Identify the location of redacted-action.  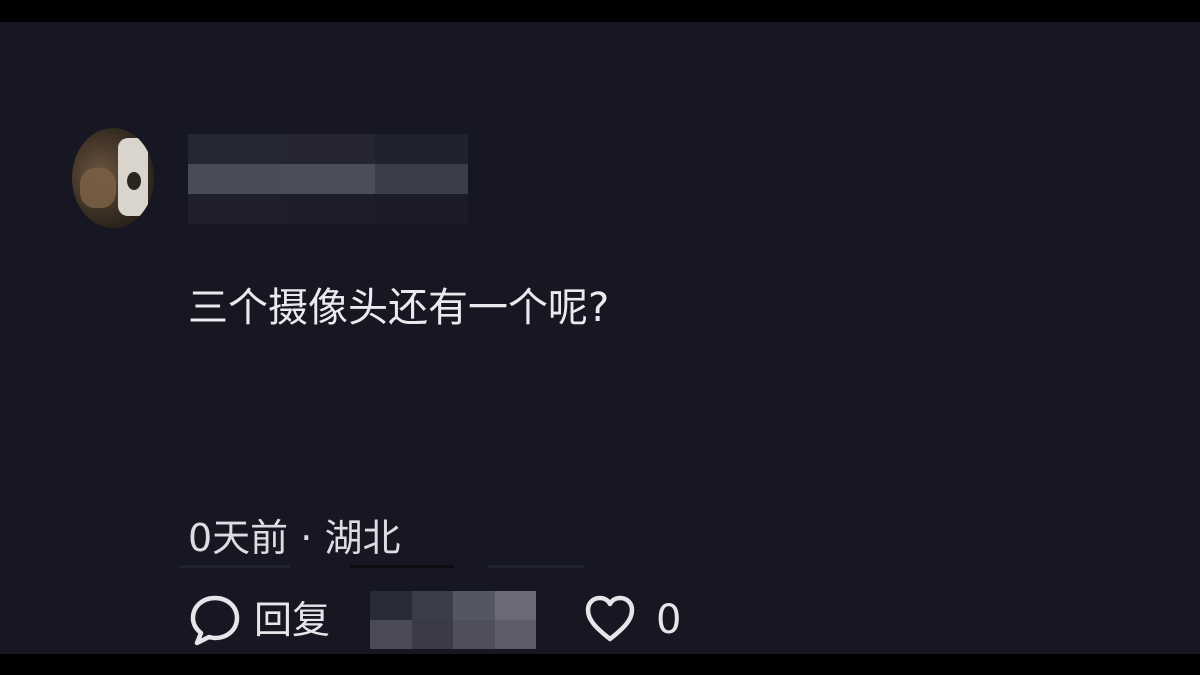
(453, 620).